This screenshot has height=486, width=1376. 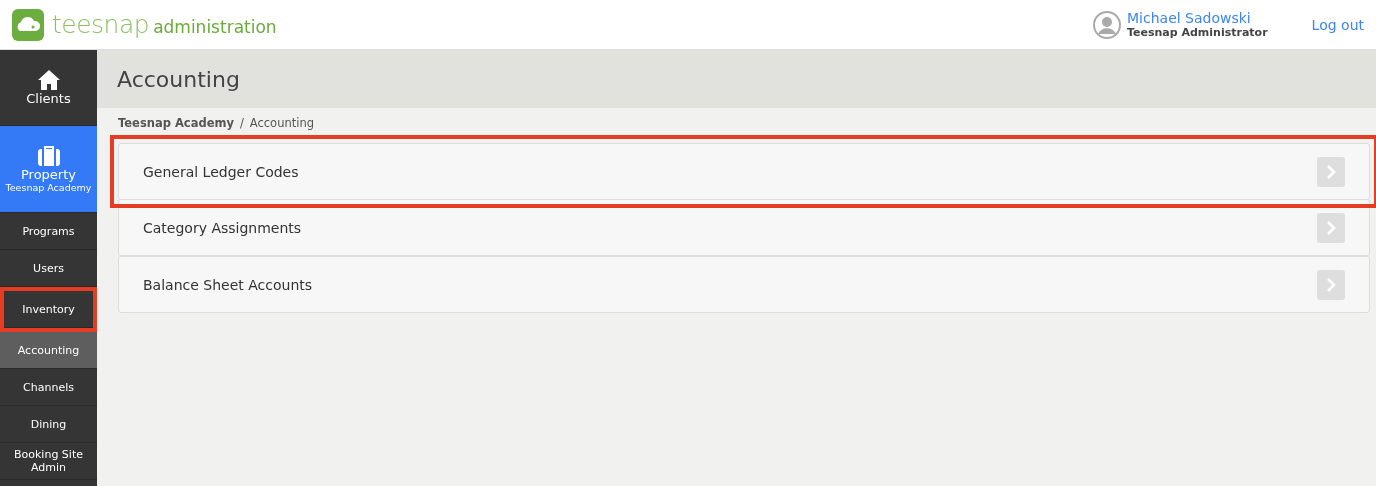 I want to click on sidebar-item: Property Teesnap Academy, so click(x=48, y=169).